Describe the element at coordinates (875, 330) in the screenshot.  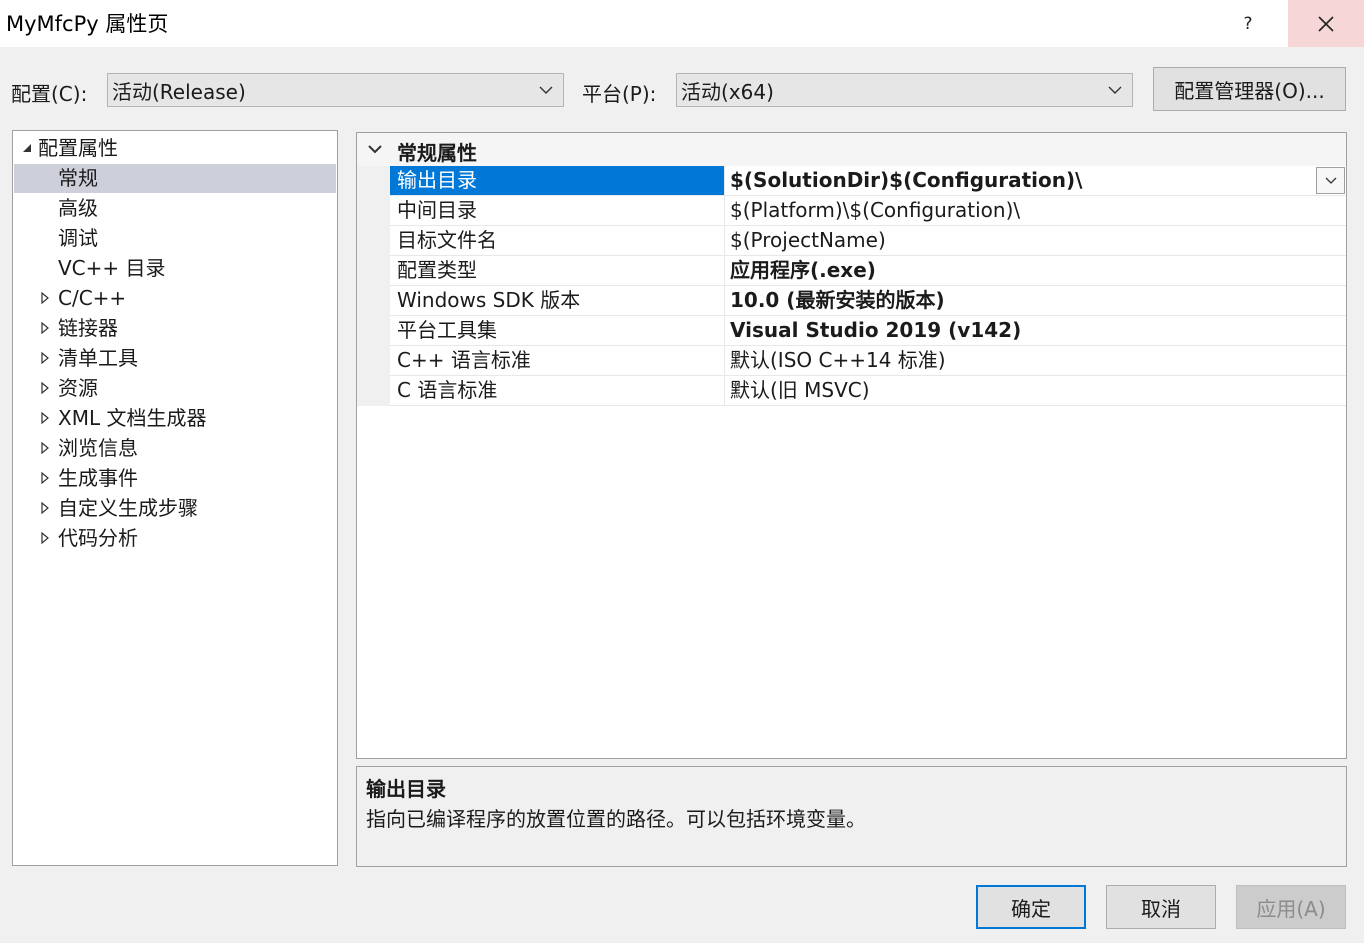
I see `property-value: Visual Studio 2019 (v142)` at that location.